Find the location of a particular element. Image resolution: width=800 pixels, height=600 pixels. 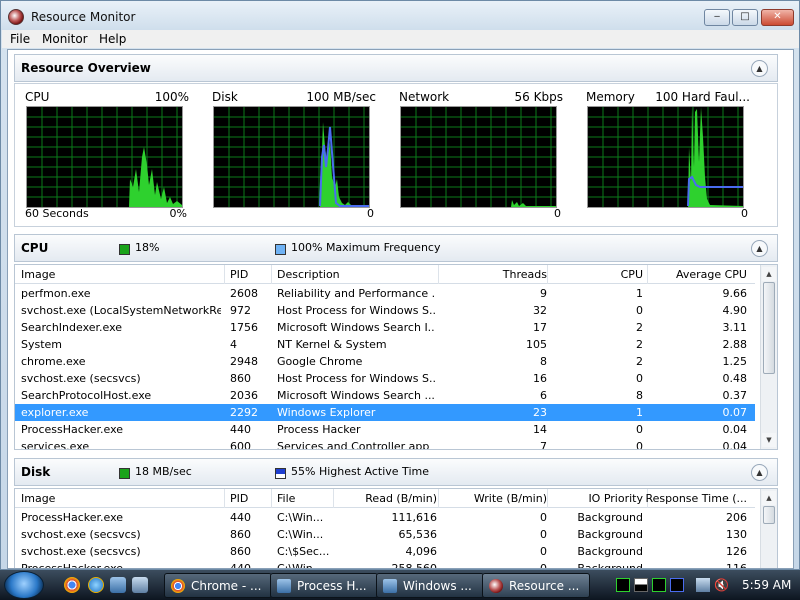

disk-graph-panel: Disk 100 MB/sec 0 is located at coordinates (294, 155).